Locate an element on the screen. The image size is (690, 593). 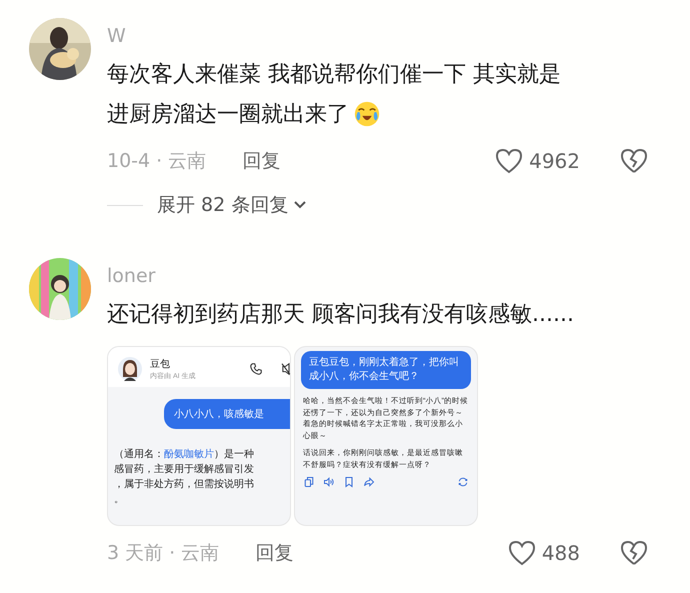
time-location: 10-4 · 云南 is located at coordinates (156, 161).